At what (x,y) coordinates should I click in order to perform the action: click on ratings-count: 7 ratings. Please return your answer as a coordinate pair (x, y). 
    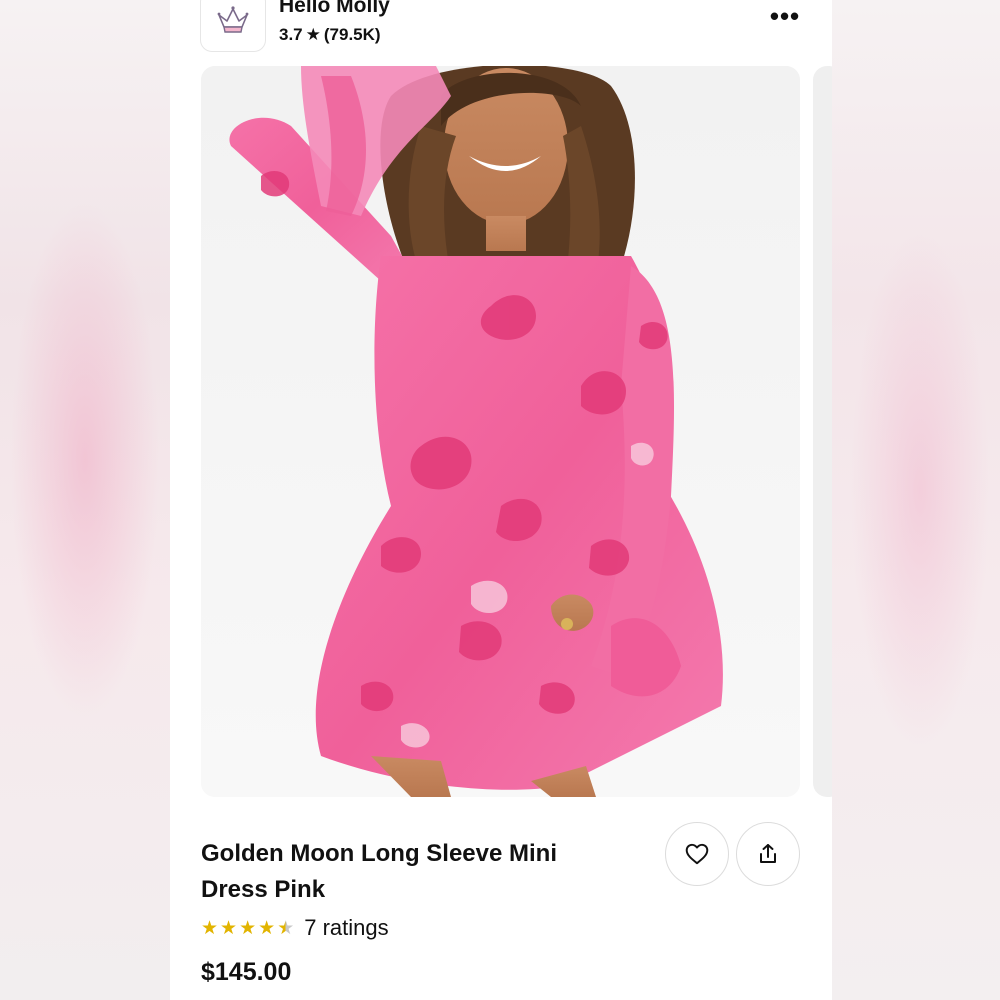
    Looking at the image, I should click on (346, 927).